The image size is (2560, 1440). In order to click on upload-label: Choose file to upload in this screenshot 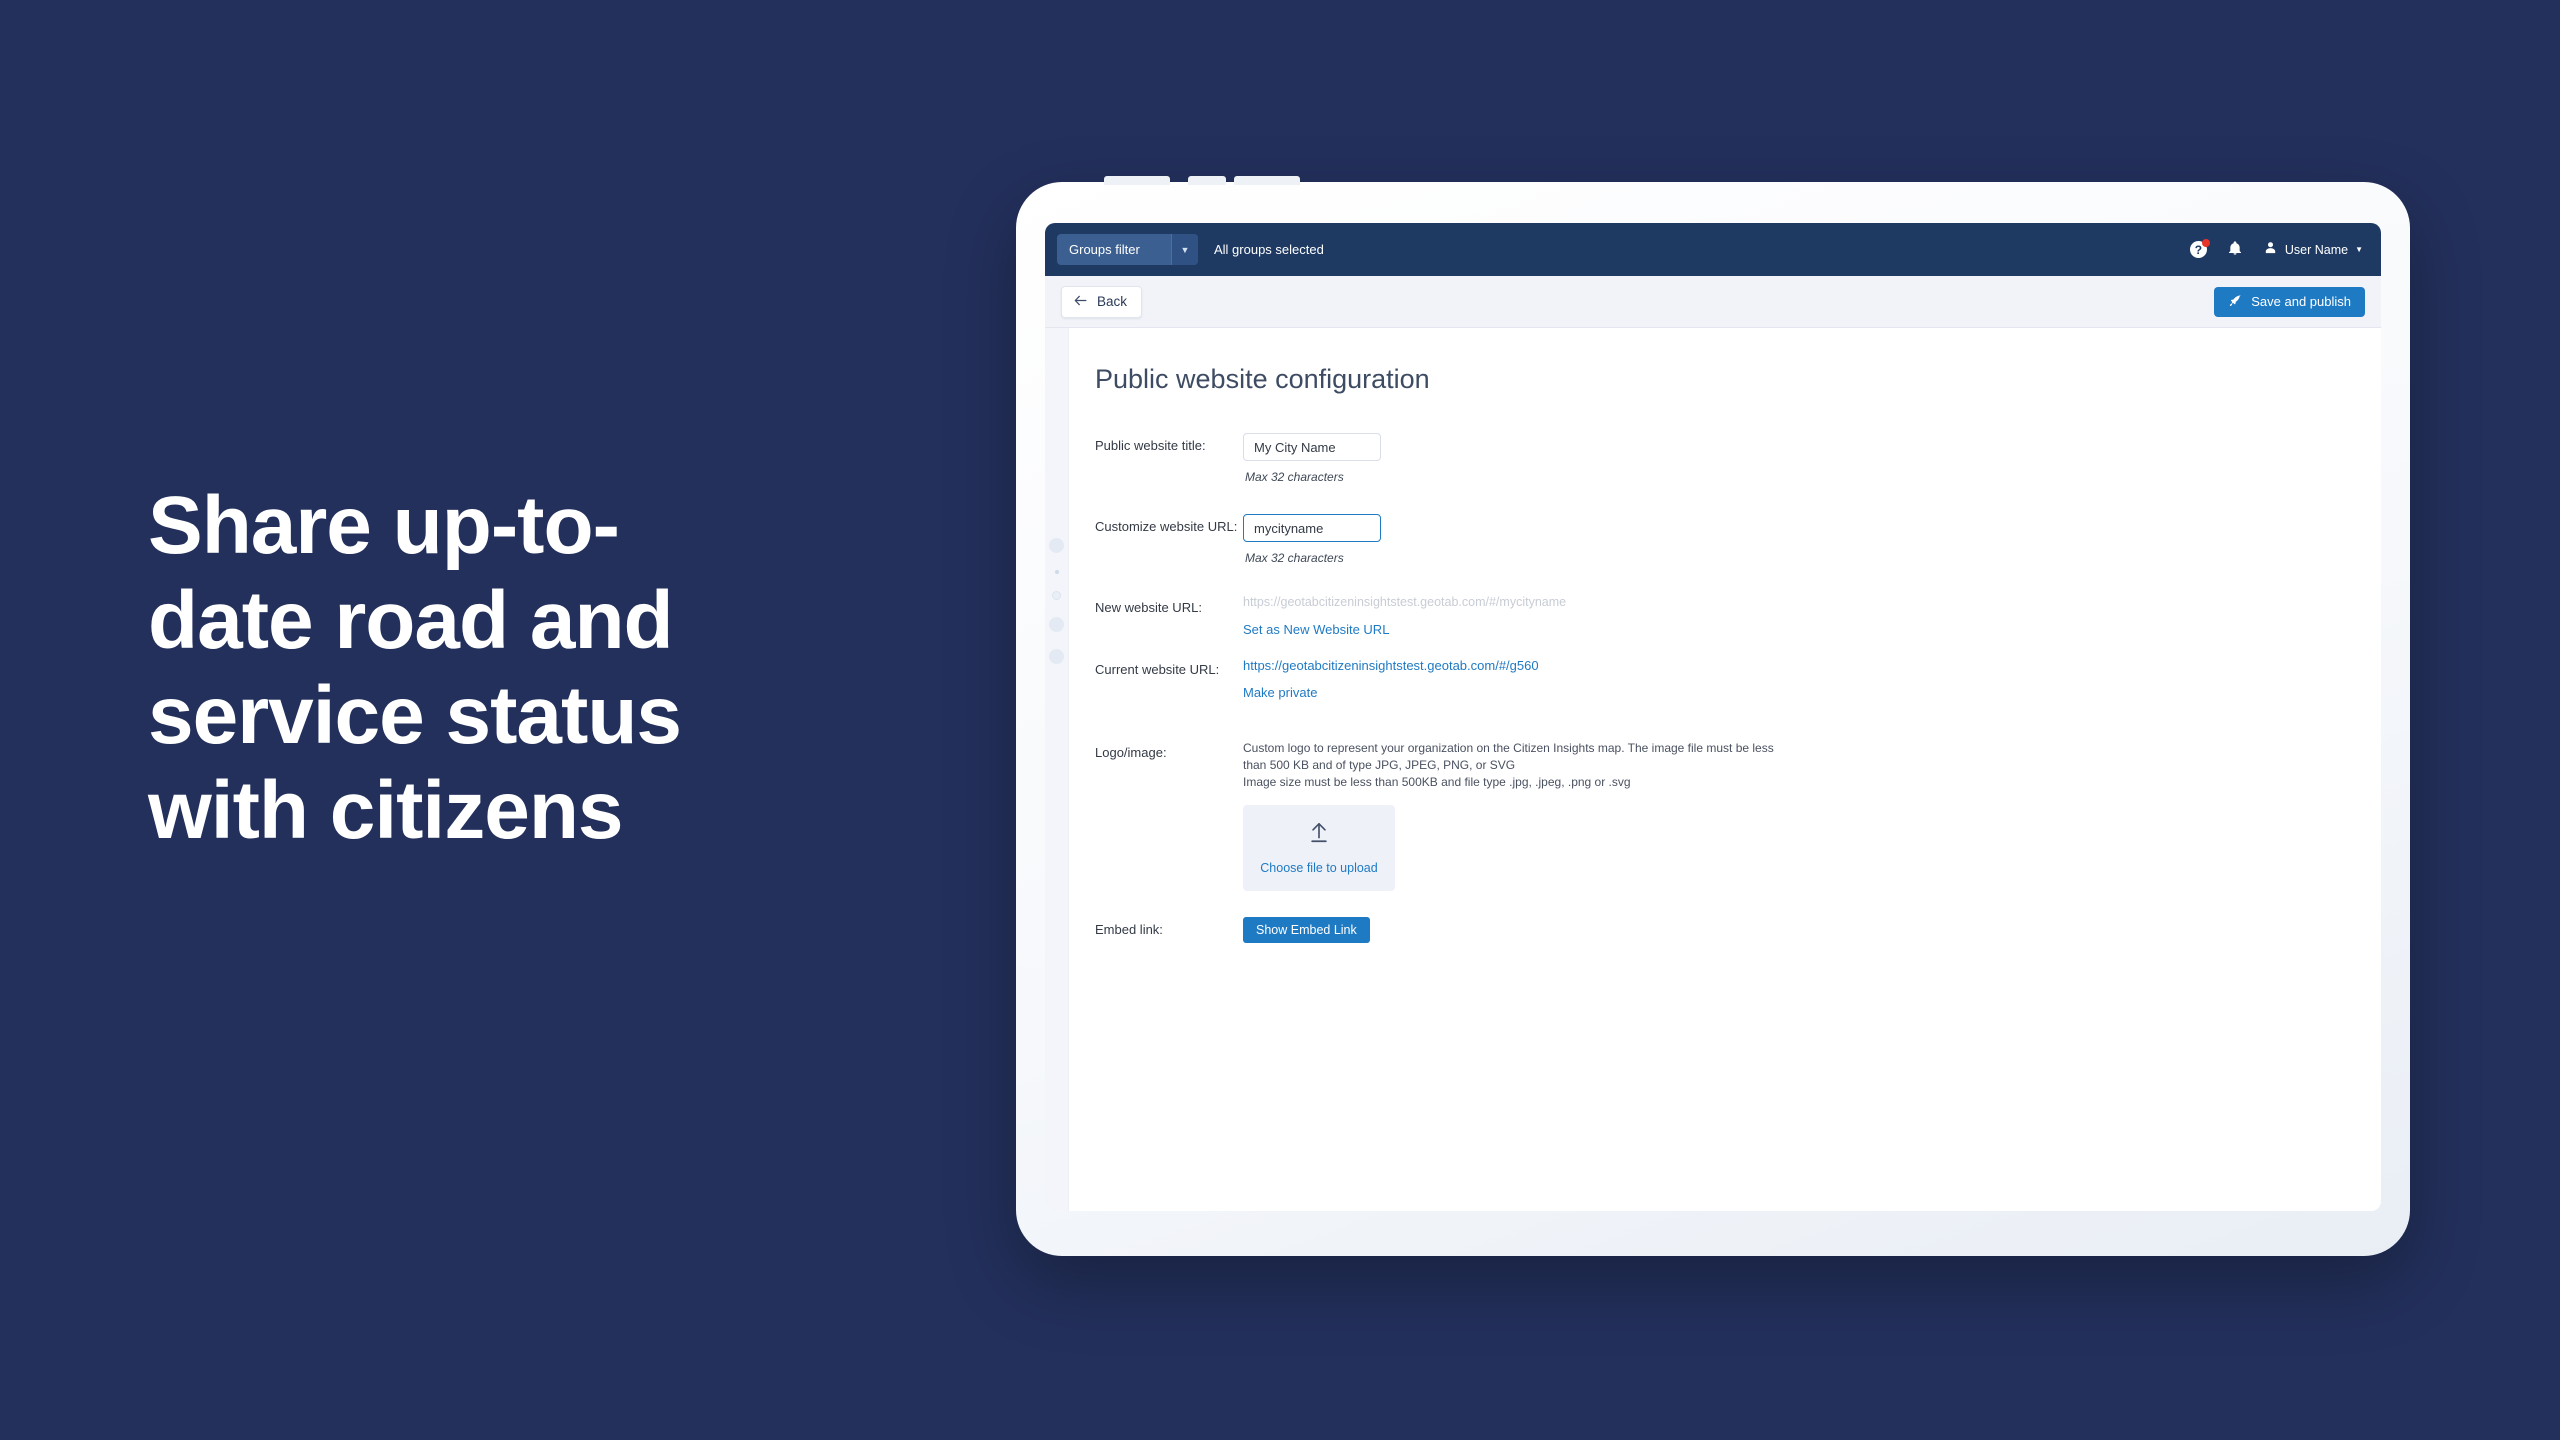, I will do `click(1319, 868)`.